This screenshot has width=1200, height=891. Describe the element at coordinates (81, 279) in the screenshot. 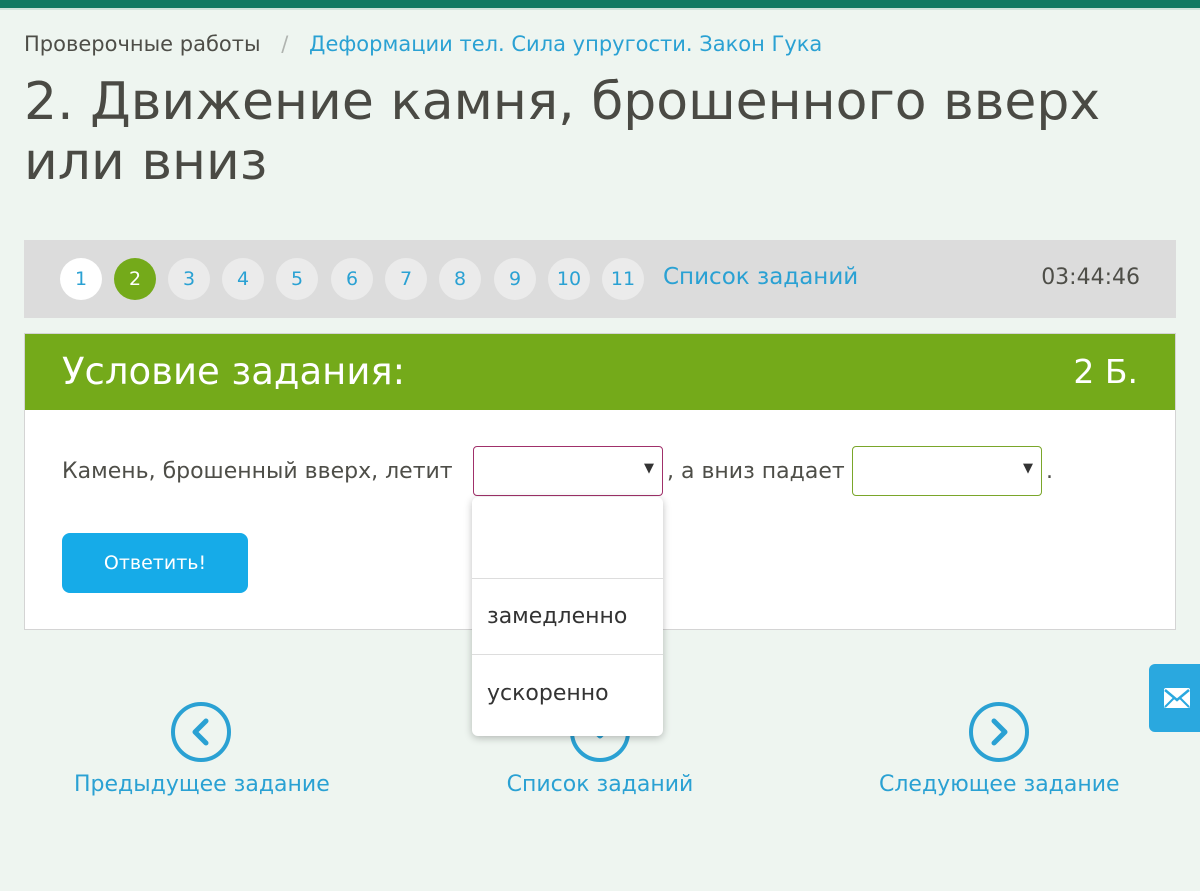

I see `task-number-1: 1` at that location.